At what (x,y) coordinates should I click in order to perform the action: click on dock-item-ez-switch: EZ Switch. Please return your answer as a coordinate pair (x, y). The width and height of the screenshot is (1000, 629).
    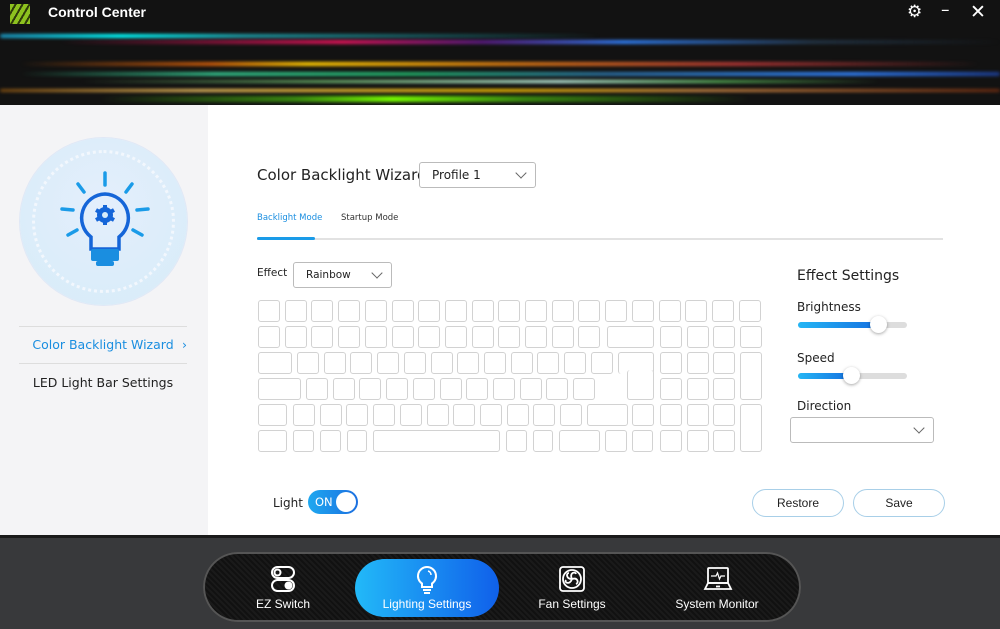
    Looking at the image, I should click on (283, 588).